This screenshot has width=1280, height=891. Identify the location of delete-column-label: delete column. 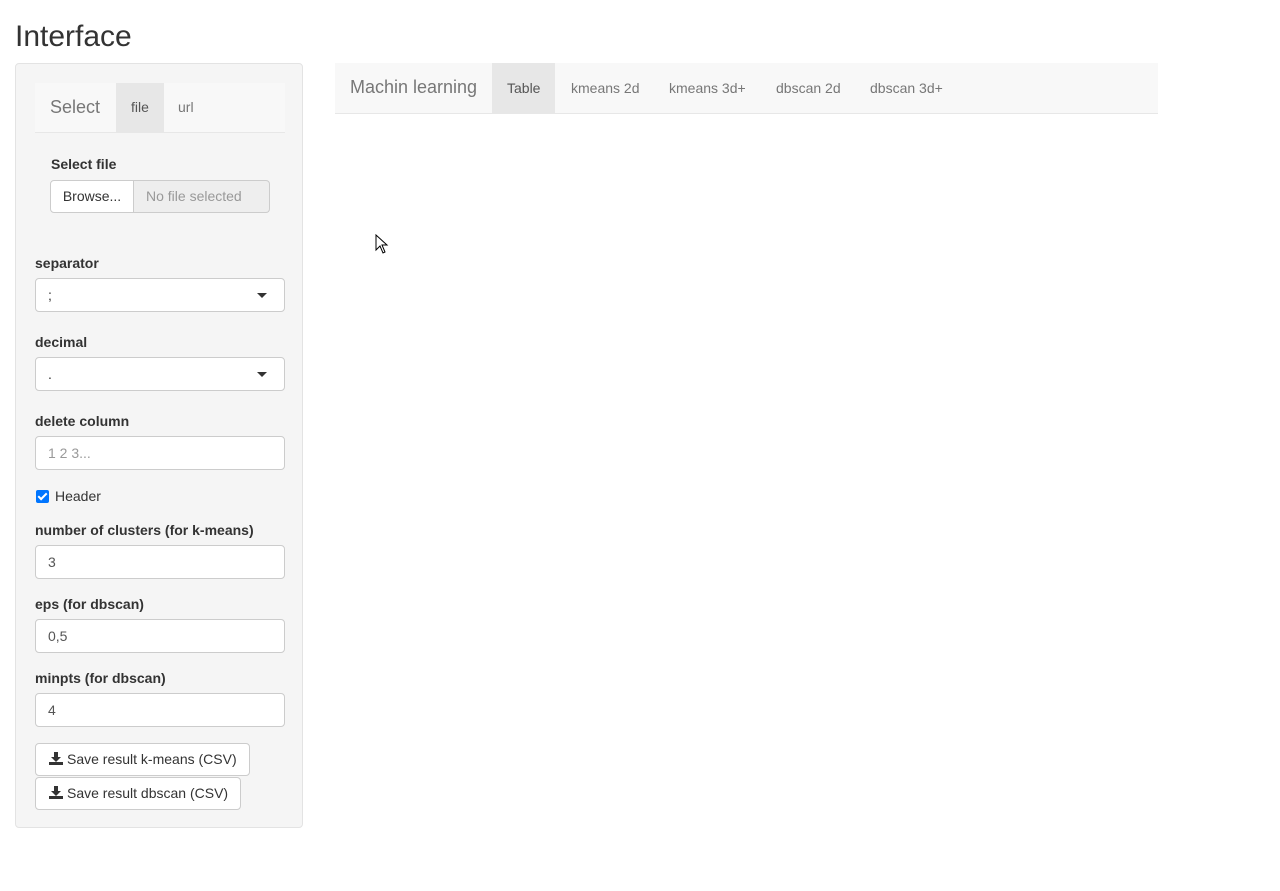
(82, 421).